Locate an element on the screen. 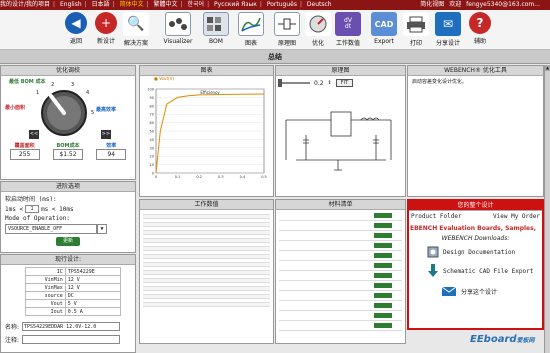 The image size is (550, 353). main-toolbar: ◀ 返回 + 新设计 🔍 解决方案 Visualizer BOM 图表 原理图 is located at coordinates (275, 30).